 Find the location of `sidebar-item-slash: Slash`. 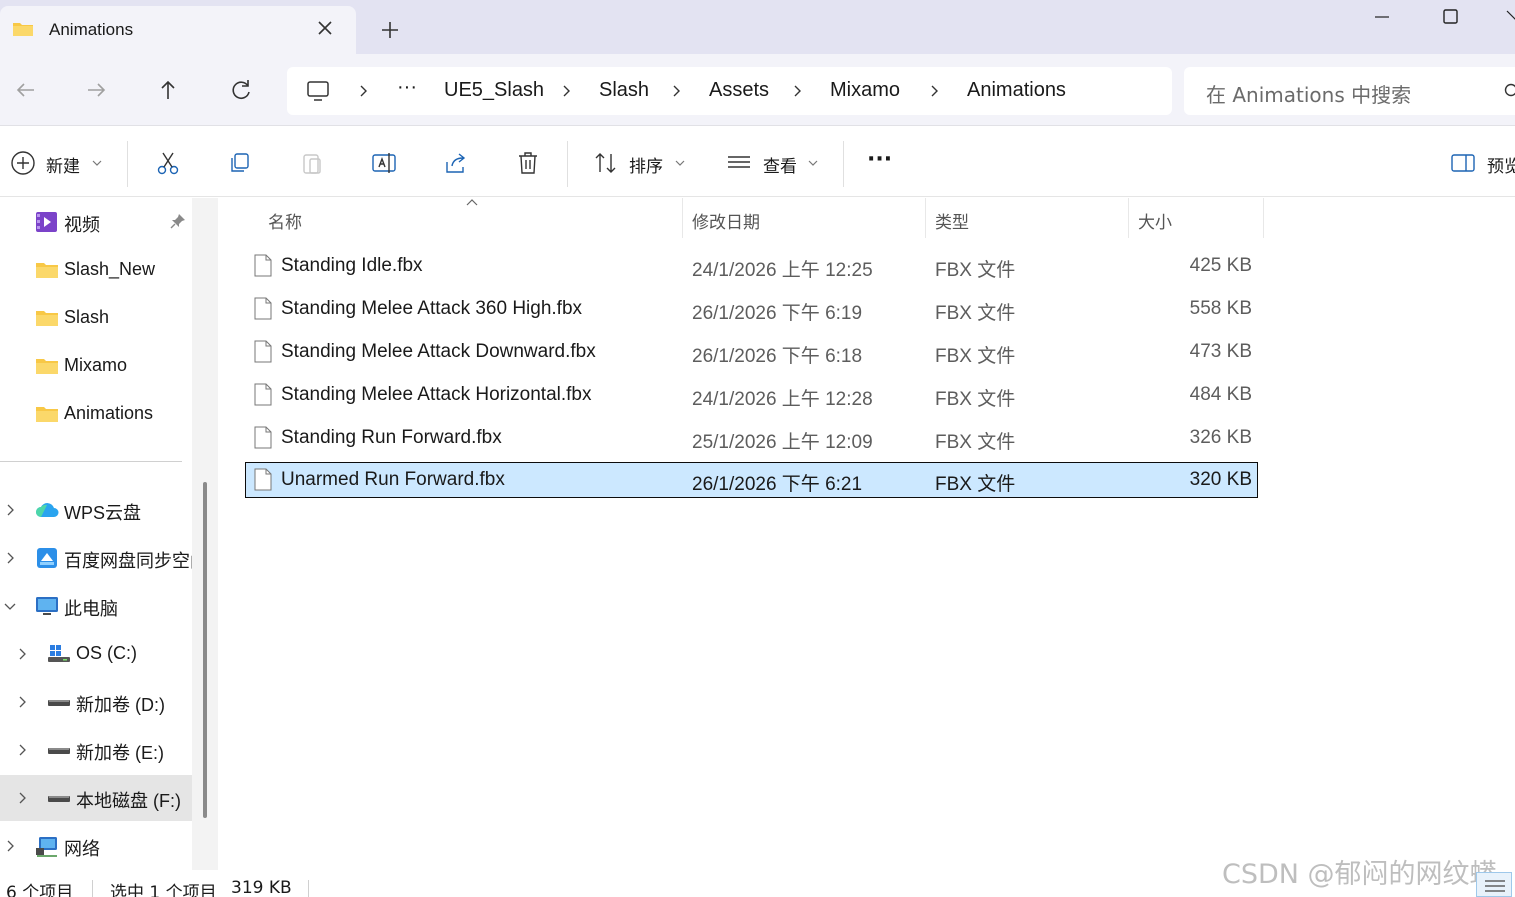

sidebar-item-slash: Slash is located at coordinates (96, 318).